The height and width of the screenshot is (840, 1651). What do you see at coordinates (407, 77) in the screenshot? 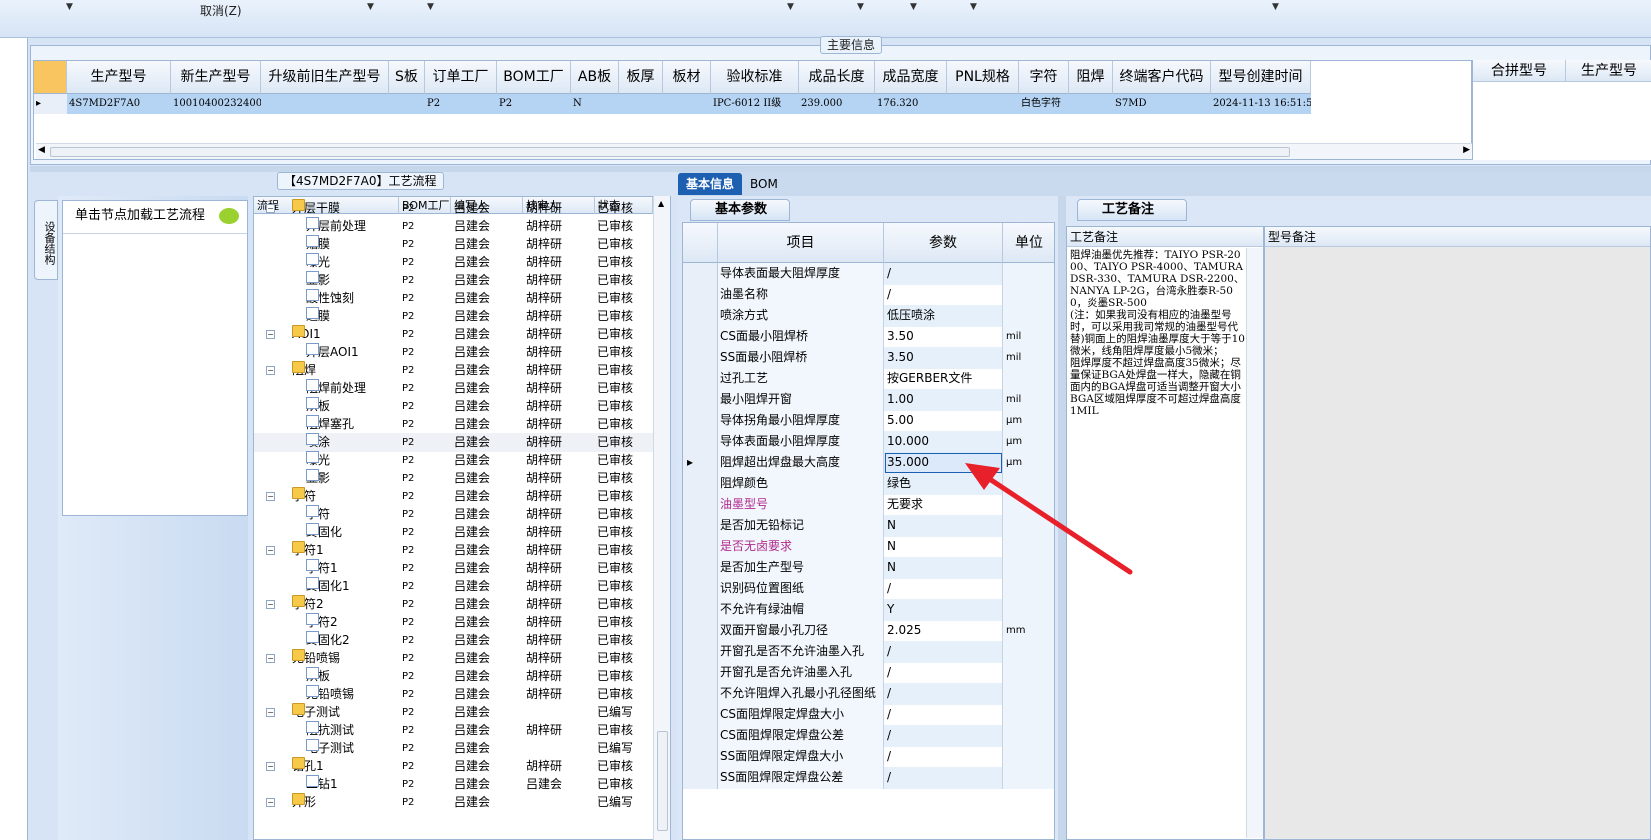
I see `column-header: S板` at bounding box center [407, 77].